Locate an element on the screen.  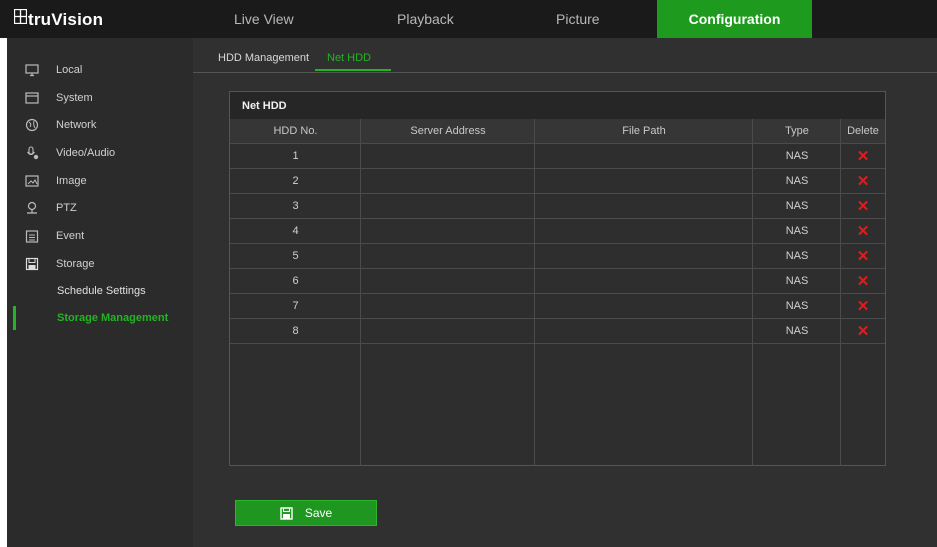
table-row: 2 NAS ✕ is located at coordinates (557, 181).